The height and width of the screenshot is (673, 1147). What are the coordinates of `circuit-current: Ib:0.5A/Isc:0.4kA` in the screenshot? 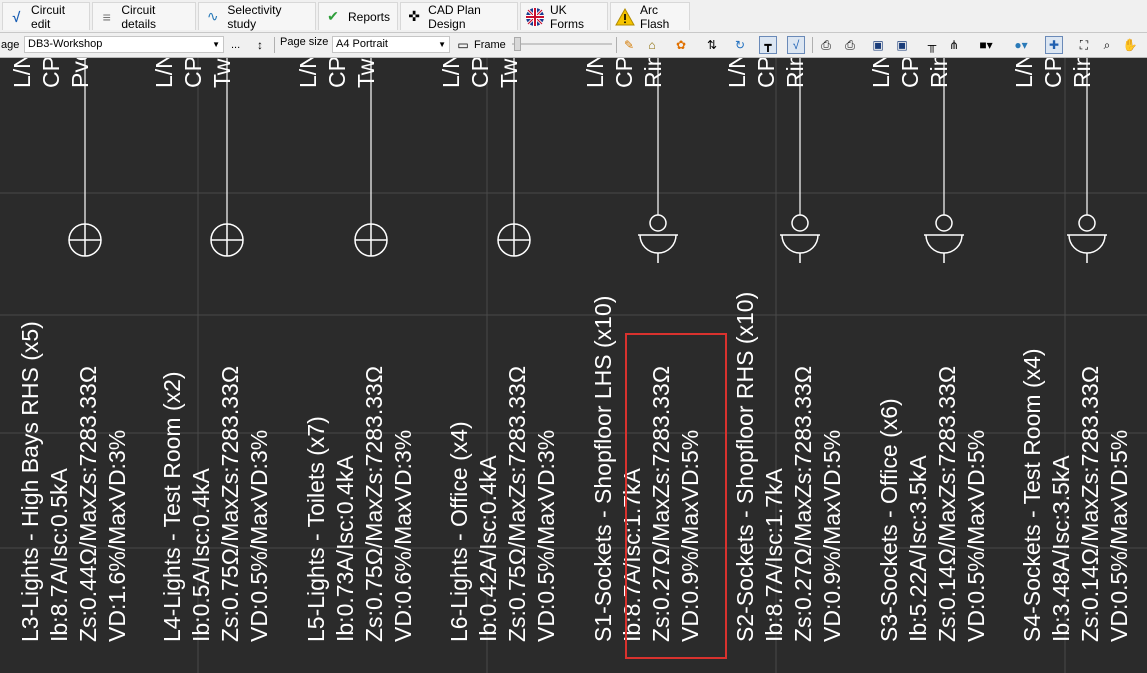 It's located at (201, 554).